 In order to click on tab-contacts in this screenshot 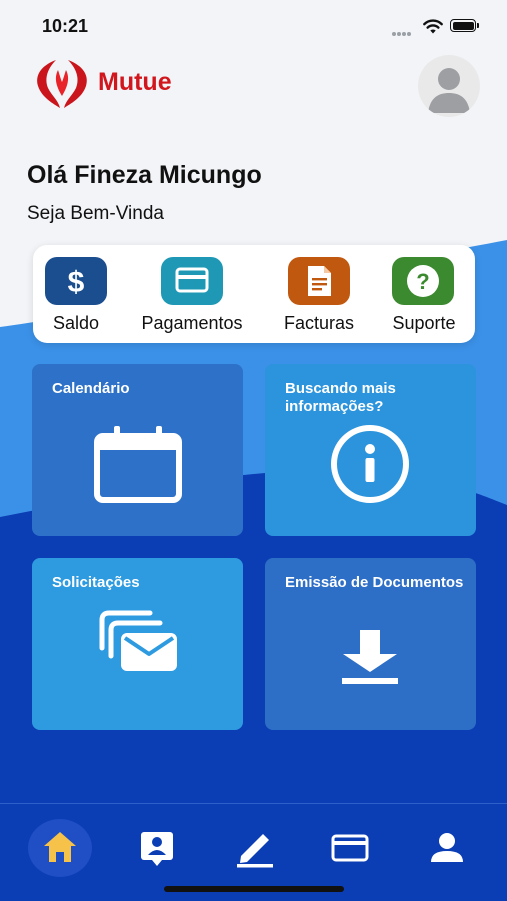, I will do `click(157, 847)`.